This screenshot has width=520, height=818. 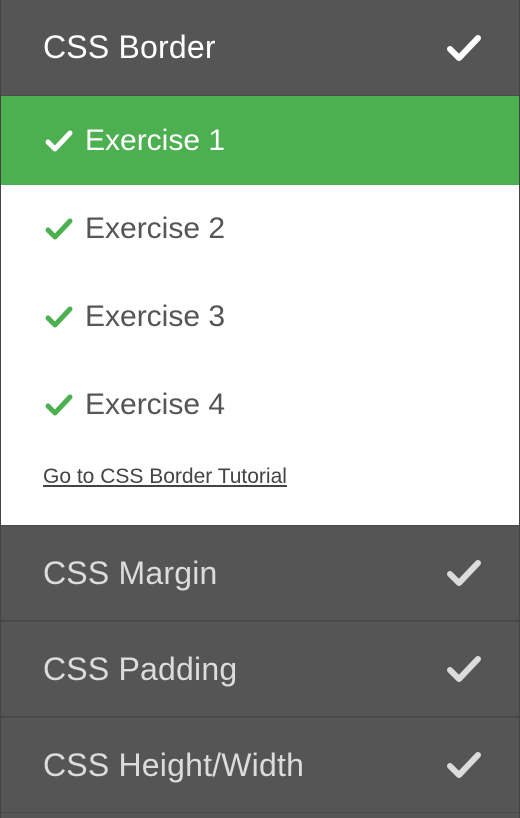 I want to click on tutorial-link-row: Go to CSS Border Tutorial, so click(x=260, y=487).